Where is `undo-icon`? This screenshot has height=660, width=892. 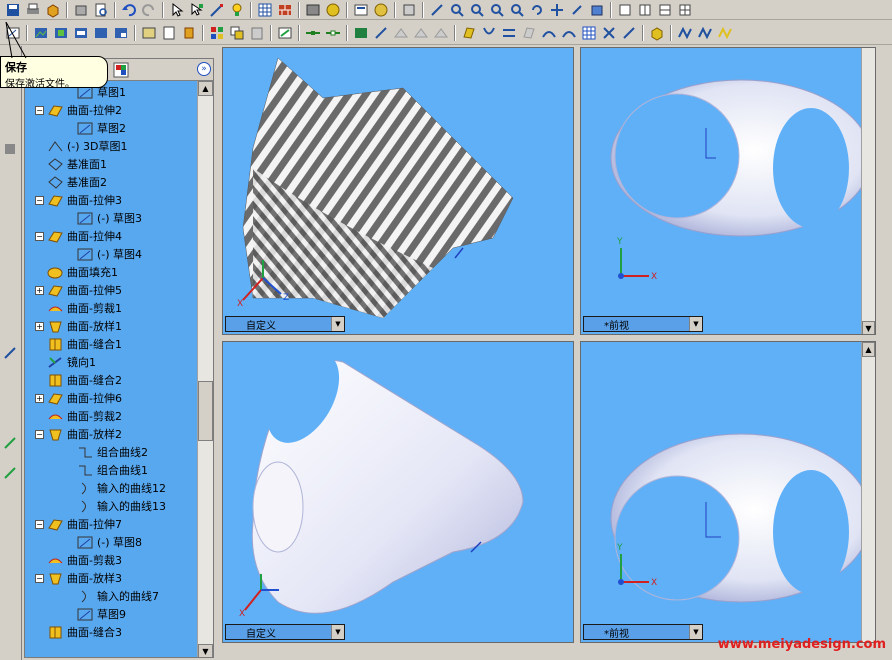 undo-icon is located at coordinates (129, 10).